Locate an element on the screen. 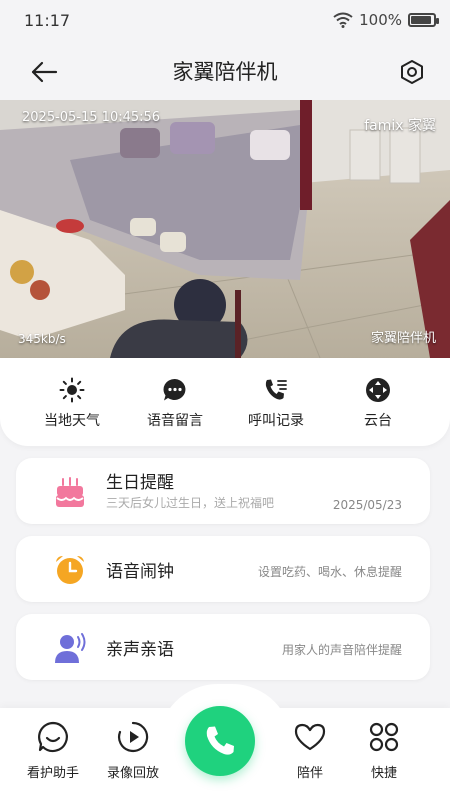  nav-companion: 陪伴 is located at coordinates (310, 750).